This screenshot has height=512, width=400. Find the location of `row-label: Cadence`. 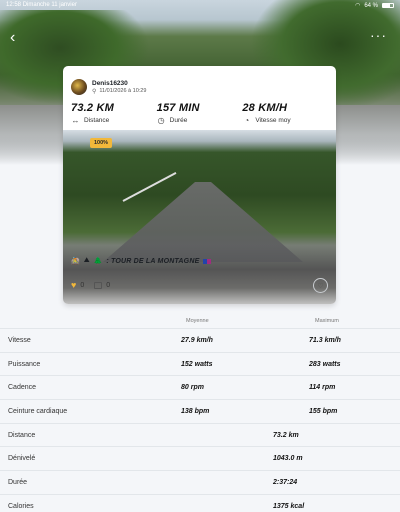

row-label: Cadence is located at coordinates (22, 388).